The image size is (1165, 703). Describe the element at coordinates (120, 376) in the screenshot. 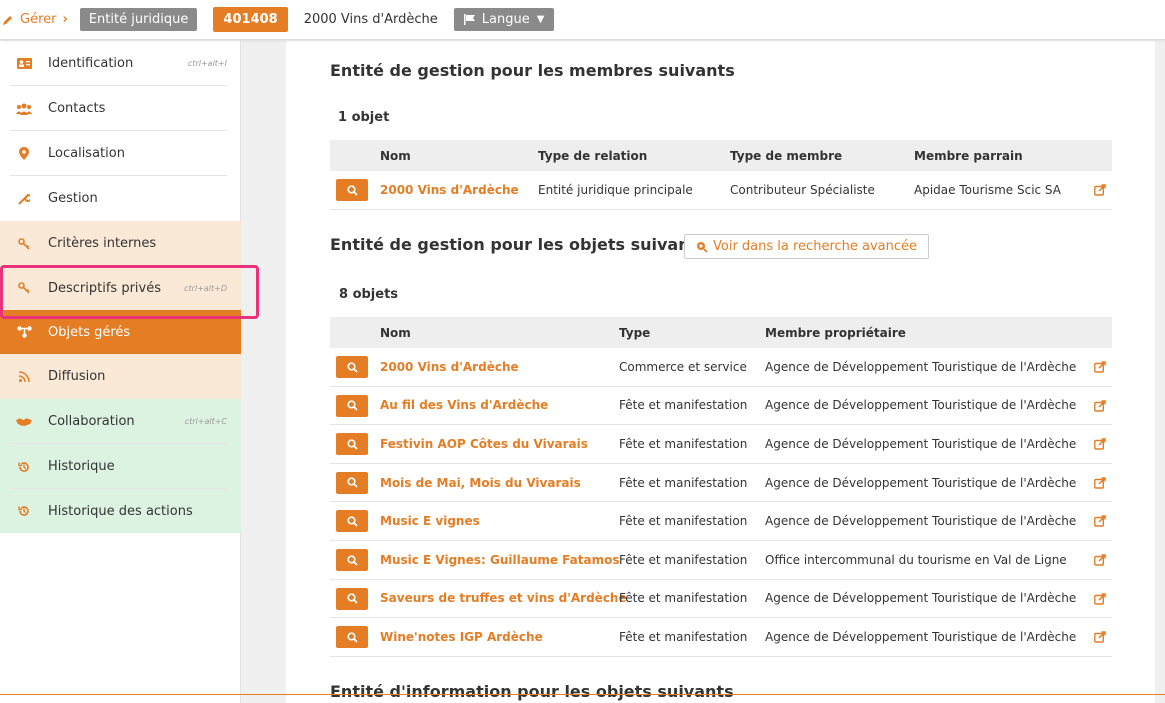

I see `sidebar-item-diffusion: Diffusion` at that location.